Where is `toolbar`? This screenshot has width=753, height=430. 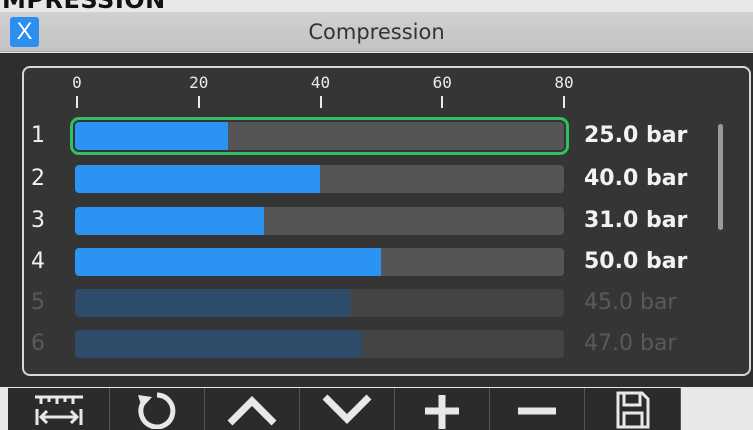 toolbar is located at coordinates (376, 409).